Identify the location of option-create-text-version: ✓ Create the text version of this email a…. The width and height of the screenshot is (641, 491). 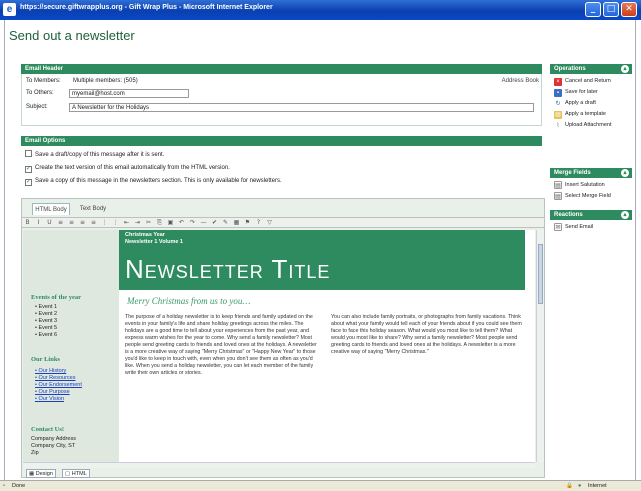
(127, 168).